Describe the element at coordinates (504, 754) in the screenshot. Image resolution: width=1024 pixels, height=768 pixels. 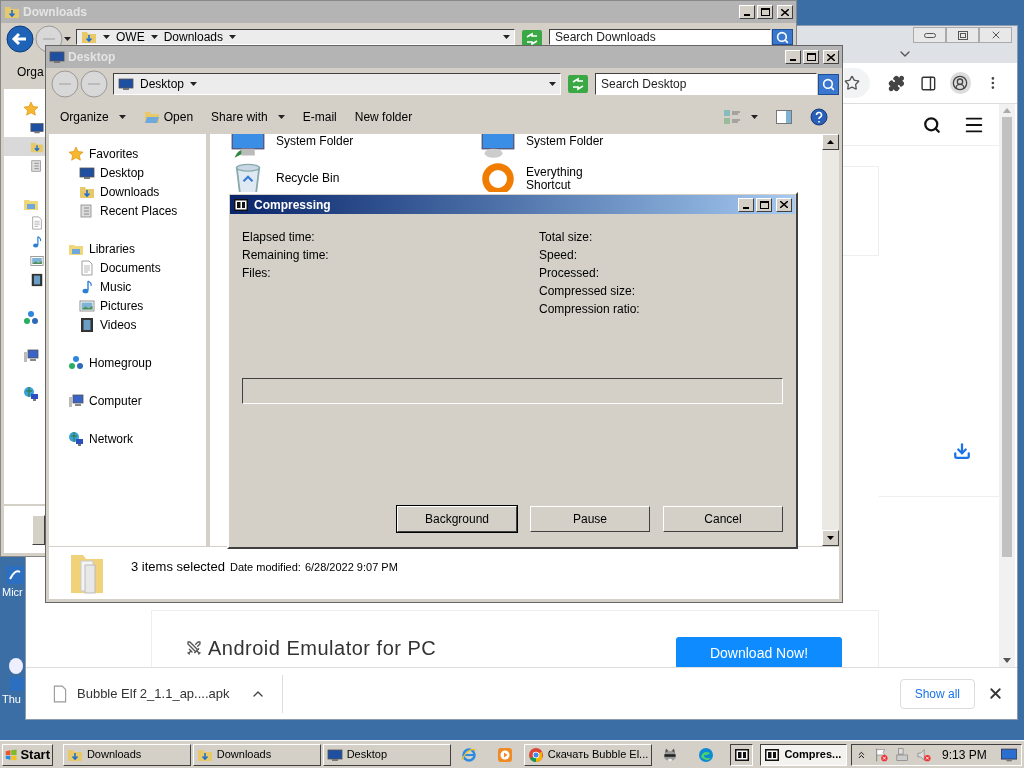
I see `media-player-icon` at that location.